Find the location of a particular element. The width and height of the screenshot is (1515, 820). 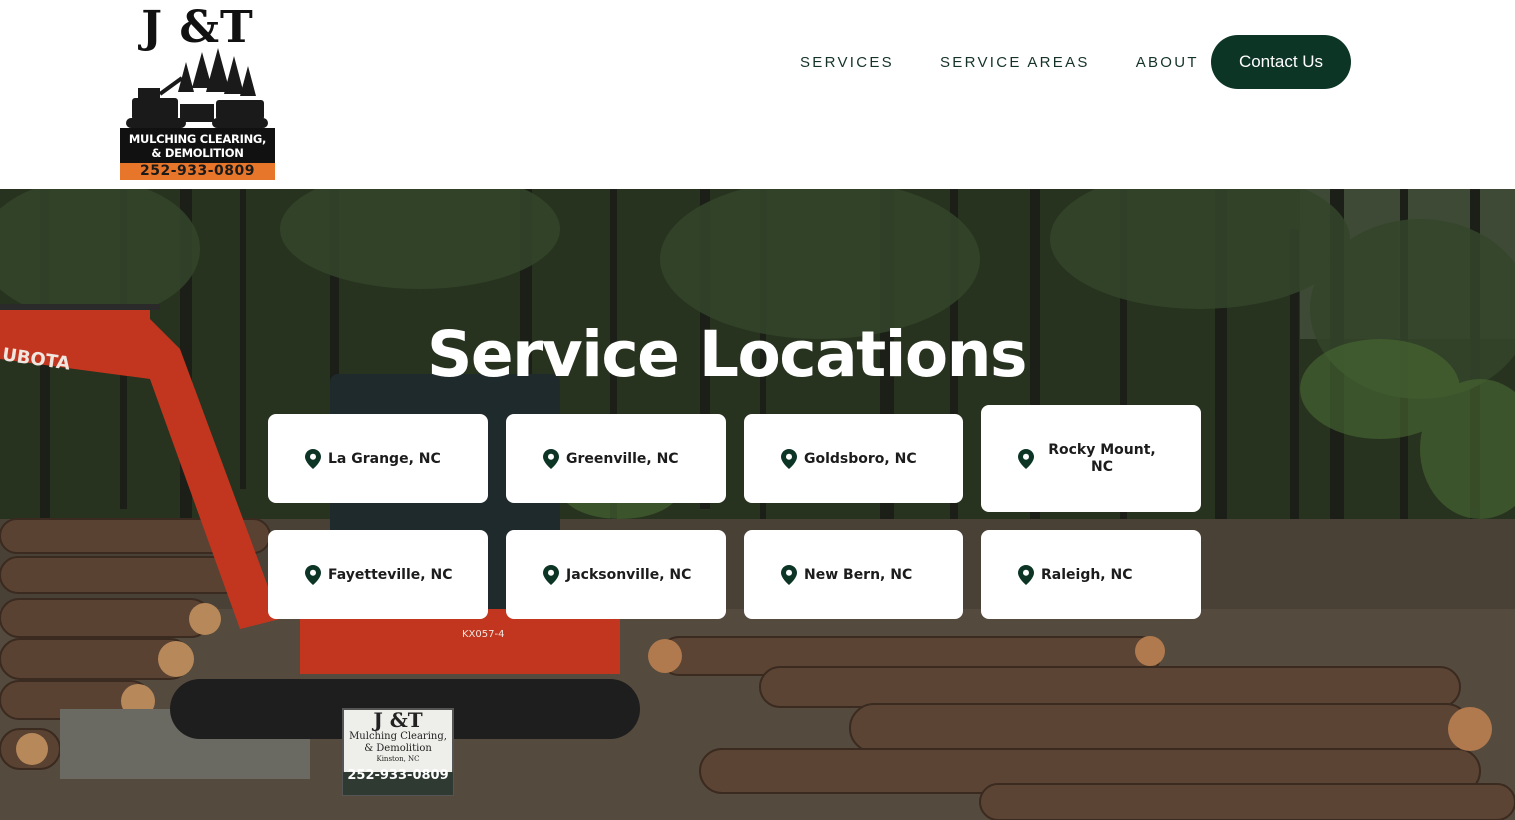

main-nav: SERVICES SERVICE AREAS ABOUT Contact Us is located at coordinates (1075, 62).